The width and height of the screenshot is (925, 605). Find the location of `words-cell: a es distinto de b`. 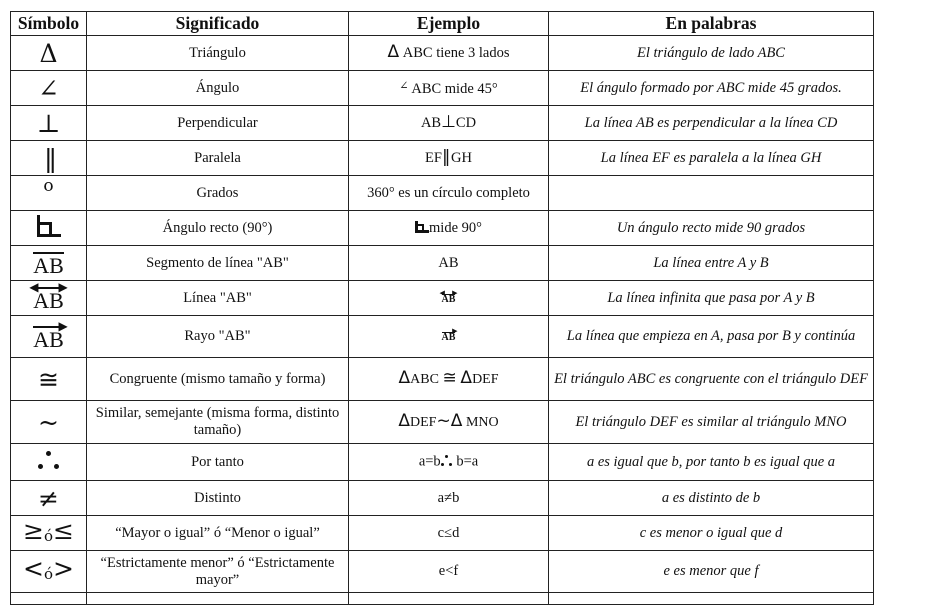

words-cell: a es distinto de b is located at coordinates (711, 498).